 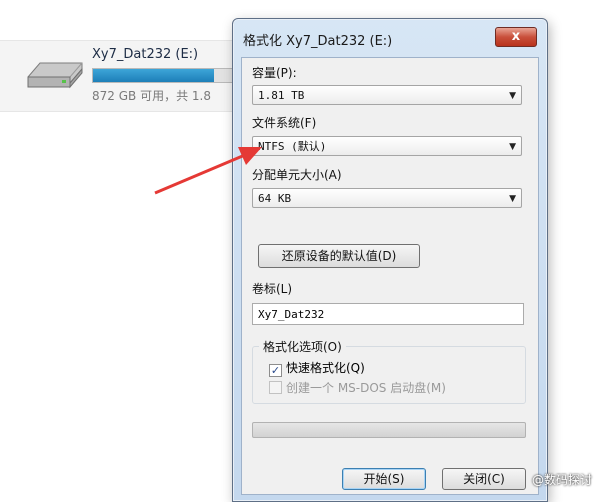 I want to click on drive-item: Xy7_Dat232 (E:) 872 GB 可用，共 1.8, so click(x=118, y=76).